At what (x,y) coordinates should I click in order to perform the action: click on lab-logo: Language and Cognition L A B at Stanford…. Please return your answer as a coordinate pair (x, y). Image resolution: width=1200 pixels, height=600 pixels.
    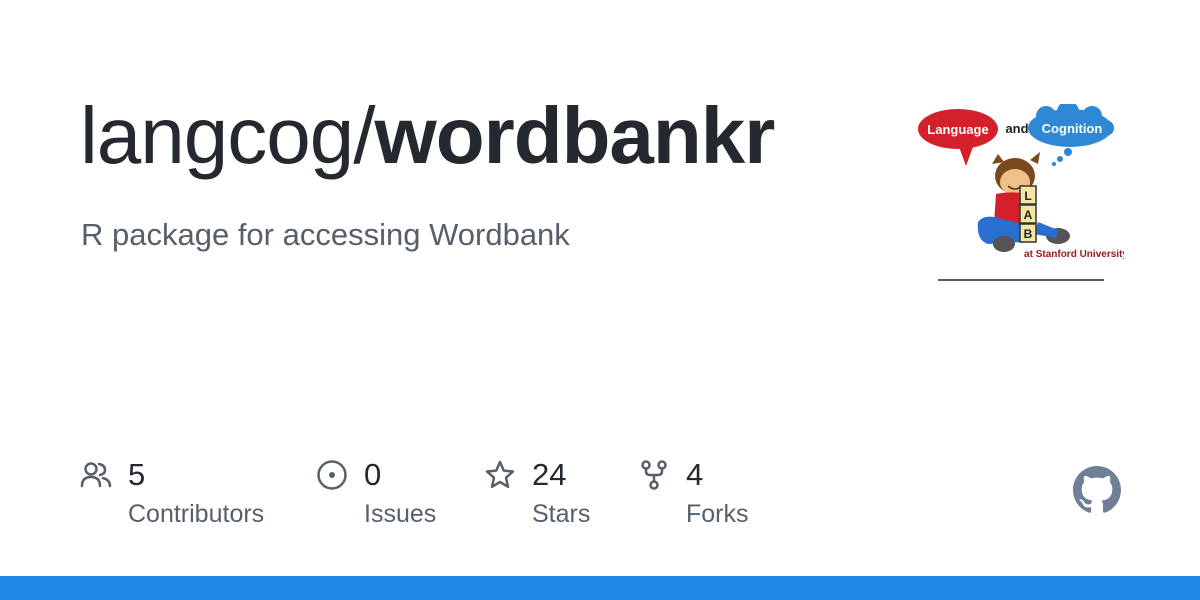
    Looking at the image, I should click on (1021, 192).